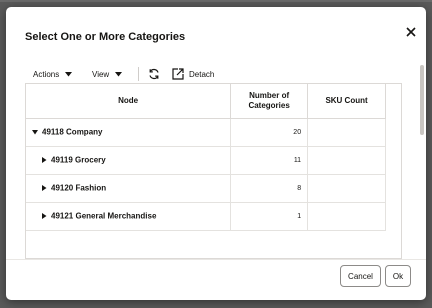 The image size is (432, 308). Describe the element at coordinates (269, 132) in the screenshot. I see `number-of-categories-cell: 20` at that location.